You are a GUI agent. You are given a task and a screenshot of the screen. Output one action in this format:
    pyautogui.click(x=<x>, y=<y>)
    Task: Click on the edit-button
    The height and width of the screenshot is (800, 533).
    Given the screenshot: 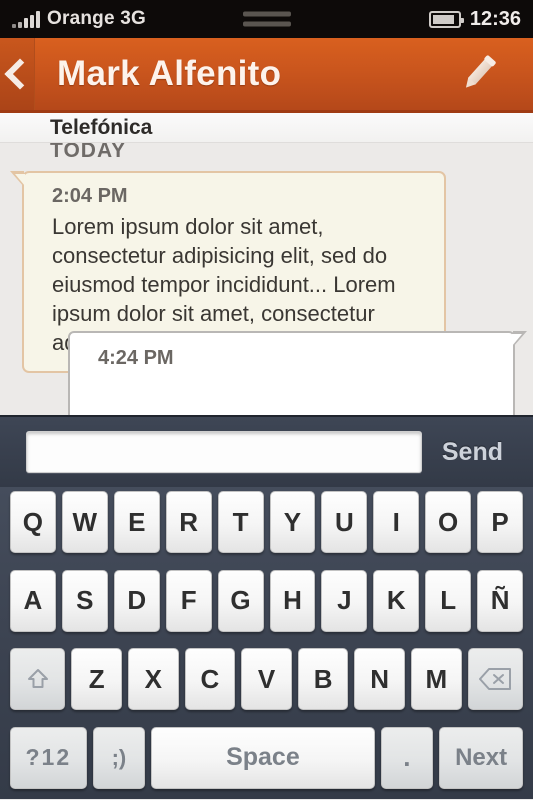 What is the action you would take?
    pyautogui.click(x=487, y=74)
    